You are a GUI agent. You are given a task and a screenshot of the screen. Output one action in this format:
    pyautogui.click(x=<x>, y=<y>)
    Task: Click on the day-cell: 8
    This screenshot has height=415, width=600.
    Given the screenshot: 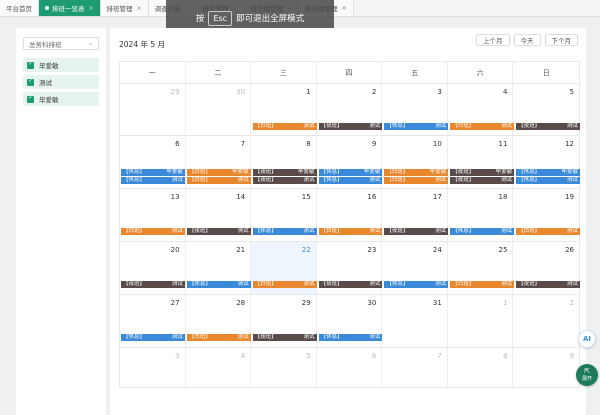 What is the action you would take?
    pyautogui.click(x=481, y=367)
    